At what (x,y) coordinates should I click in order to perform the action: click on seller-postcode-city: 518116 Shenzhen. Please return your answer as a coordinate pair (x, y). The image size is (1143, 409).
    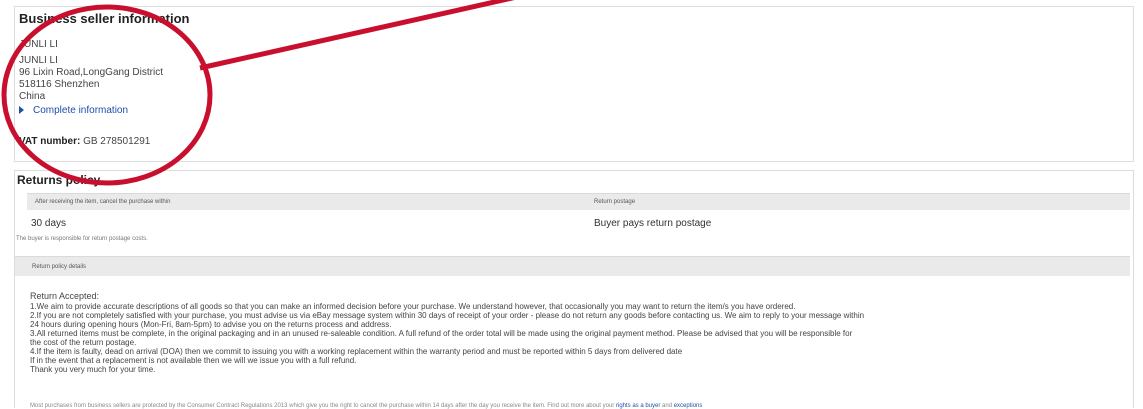
    Looking at the image, I should click on (59, 84).